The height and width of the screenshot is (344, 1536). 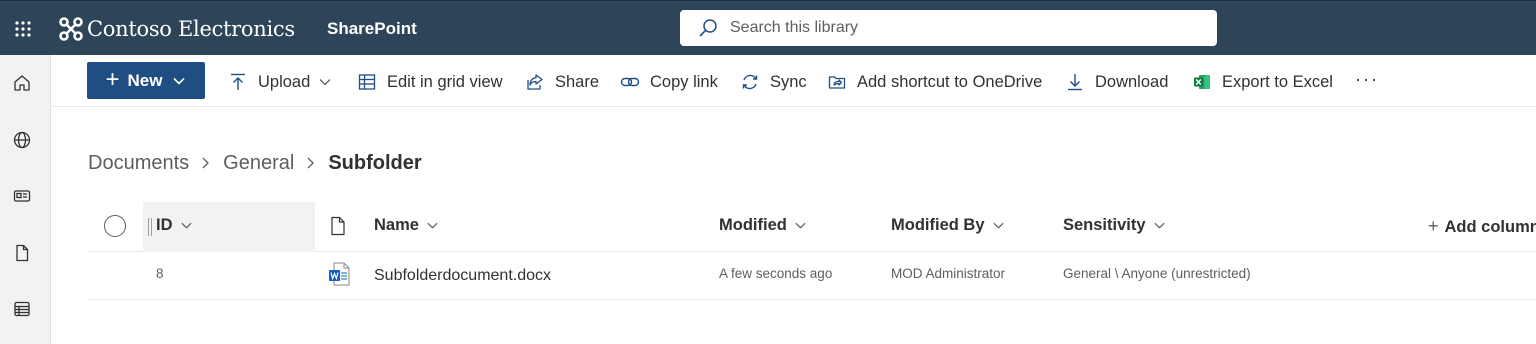 I want to click on search-input, so click(x=950, y=28).